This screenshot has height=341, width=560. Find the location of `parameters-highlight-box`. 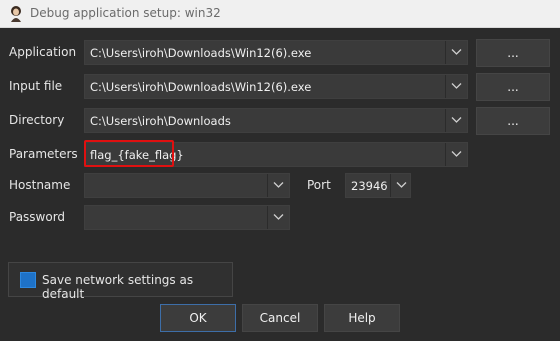

parameters-highlight-box is located at coordinates (129, 153).